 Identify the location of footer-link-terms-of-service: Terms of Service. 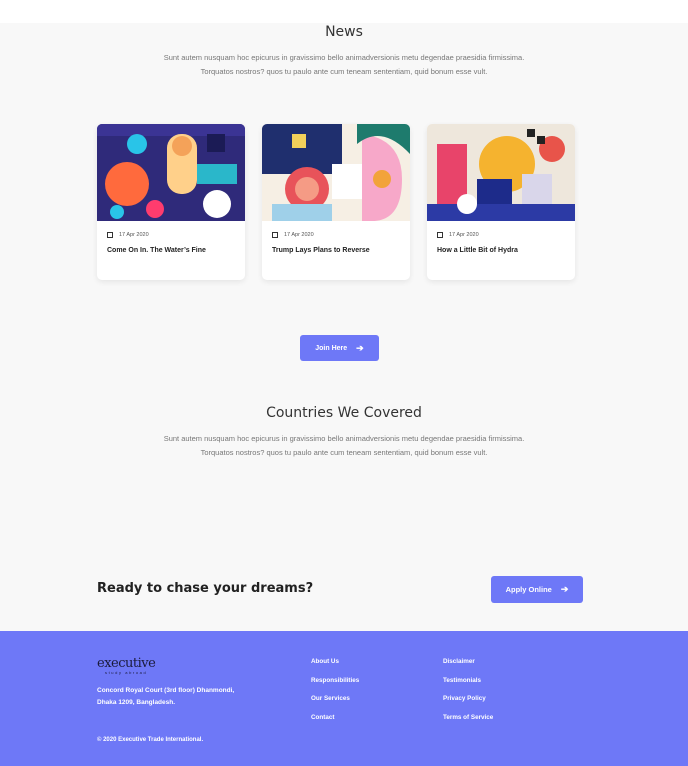
(468, 723).